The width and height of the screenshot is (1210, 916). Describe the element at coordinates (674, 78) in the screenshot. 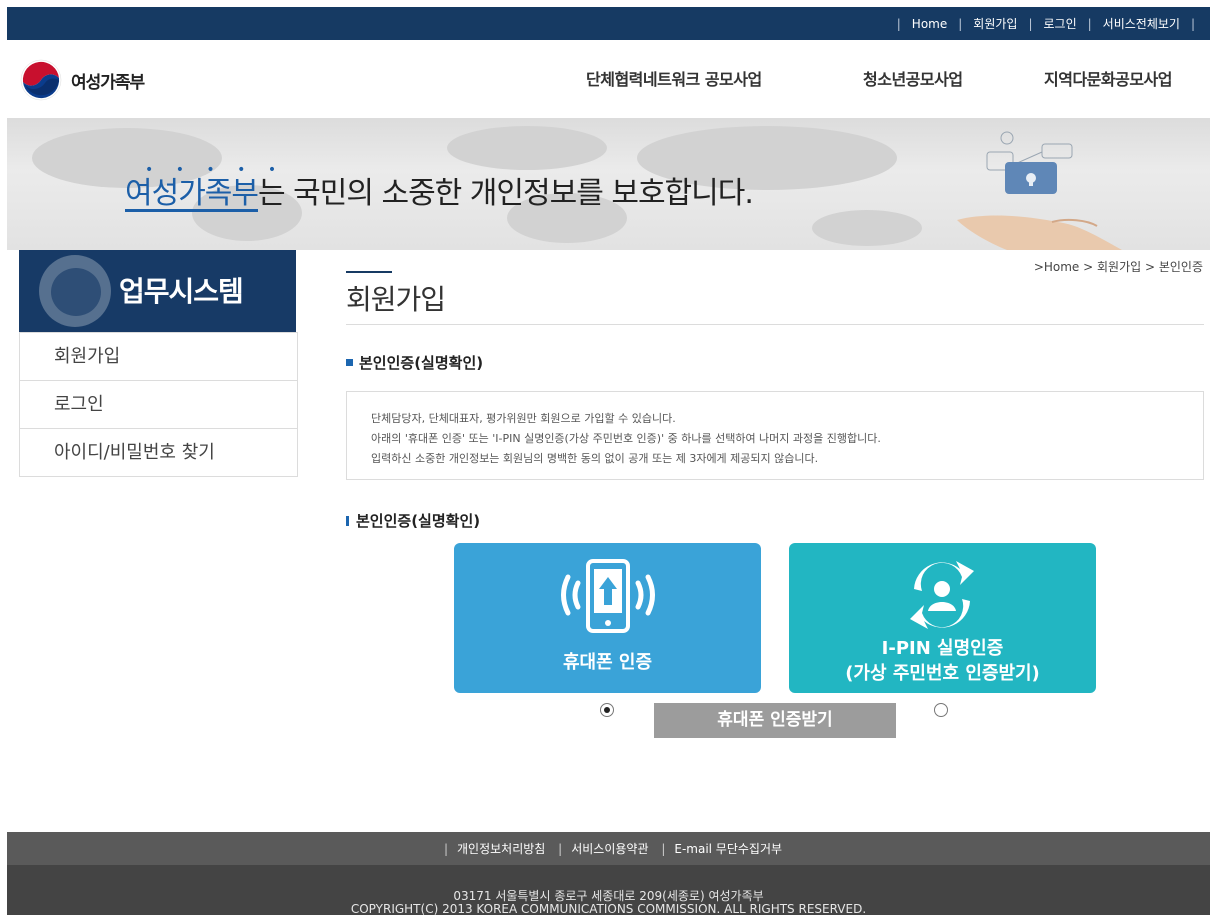

I see `gnb-item-network: 단체협력네트워크 공모사업` at that location.